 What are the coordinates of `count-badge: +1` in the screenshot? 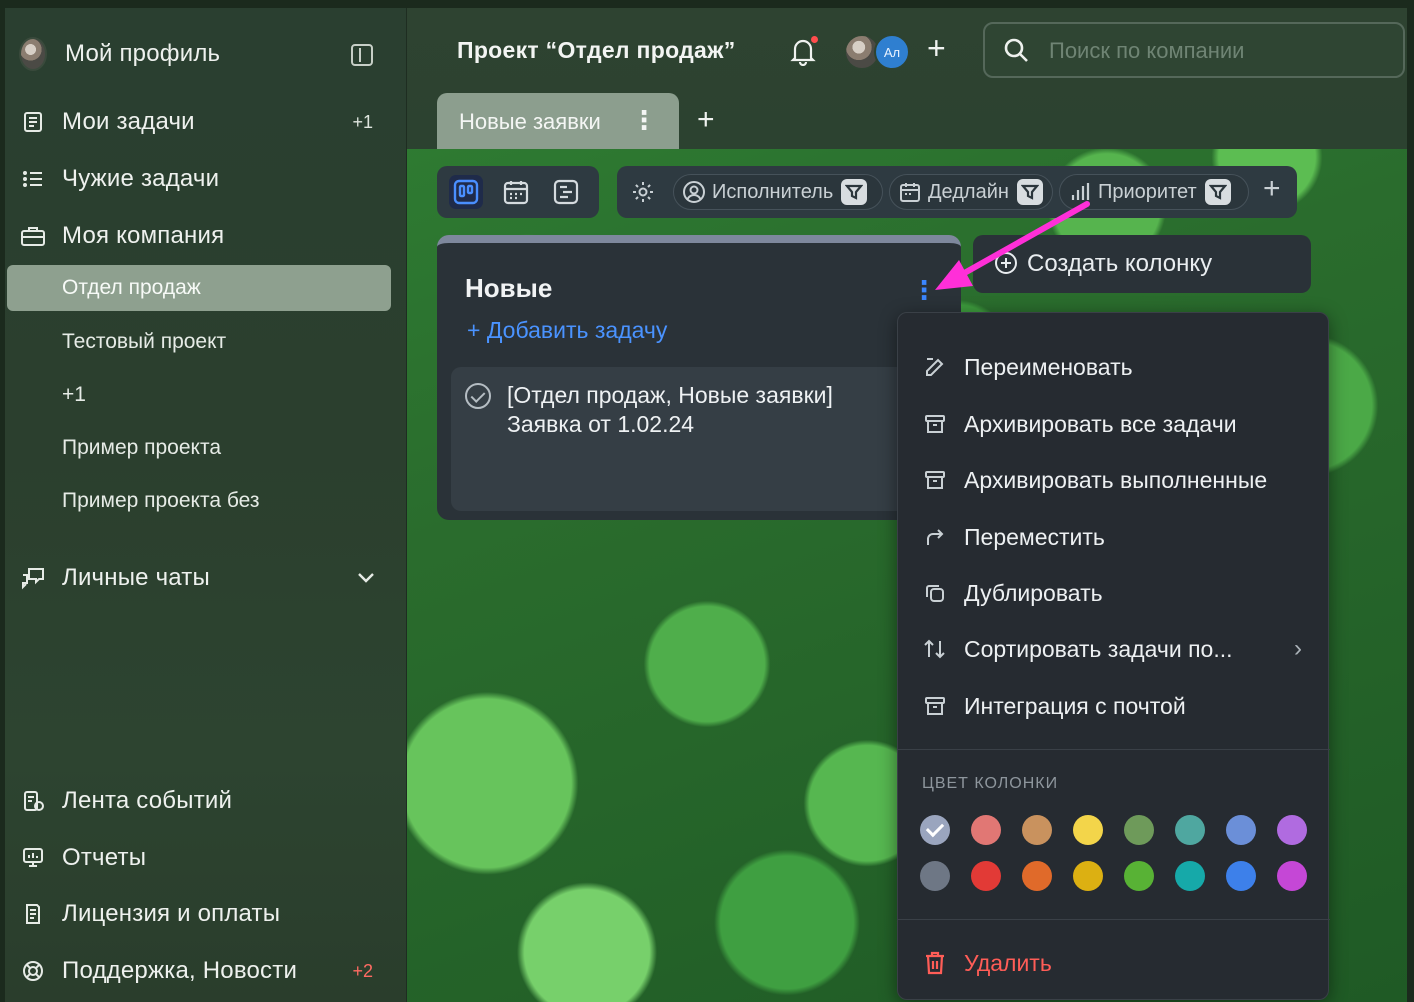 It's located at (362, 121).